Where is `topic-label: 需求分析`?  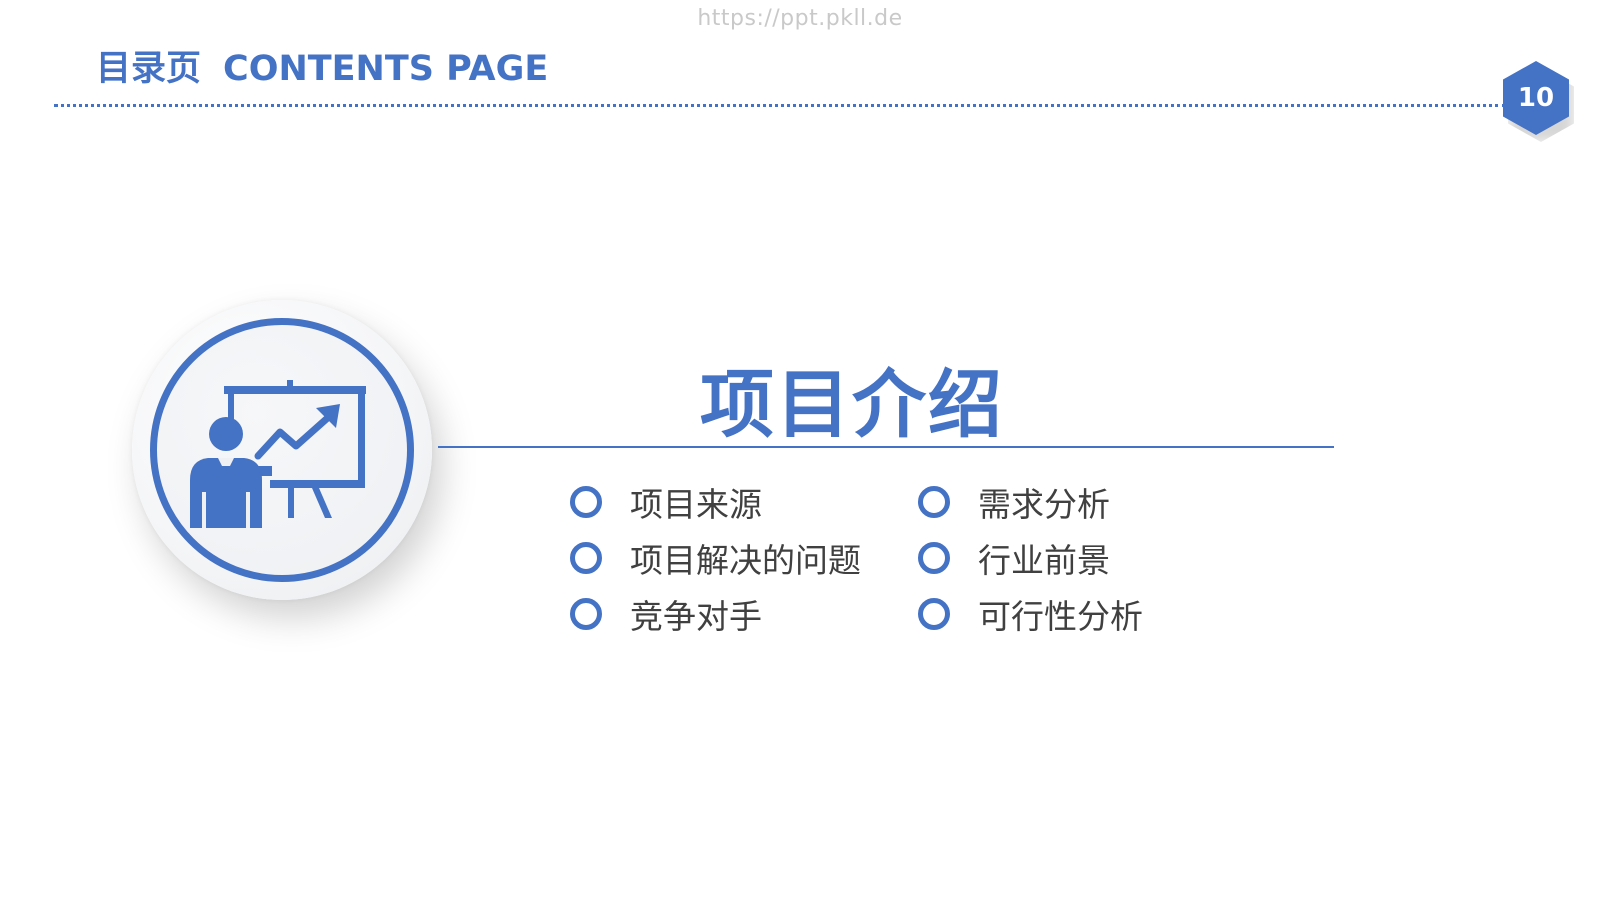 topic-label: 需求分析 is located at coordinates (1044, 504).